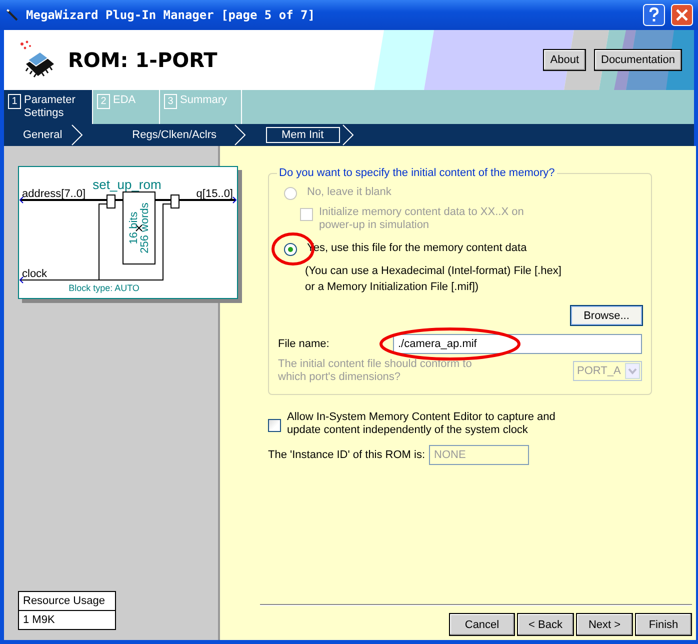 This screenshot has height=644, width=698. Describe the element at coordinates (433, 279) in the screenshot. I see `hint-text: (You can use a Hexadecimal (Intel-format) File [.hex] or a Memory Initialization File [.mif])` at that location.